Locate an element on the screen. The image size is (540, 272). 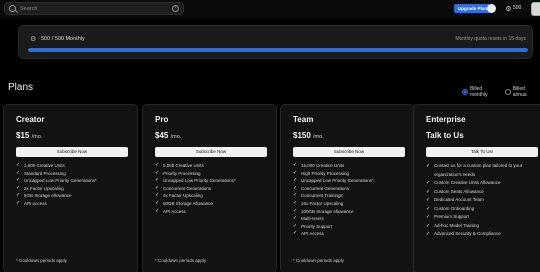
feature-text: Custom Seats Allowance is located at coordinates (459, 191).